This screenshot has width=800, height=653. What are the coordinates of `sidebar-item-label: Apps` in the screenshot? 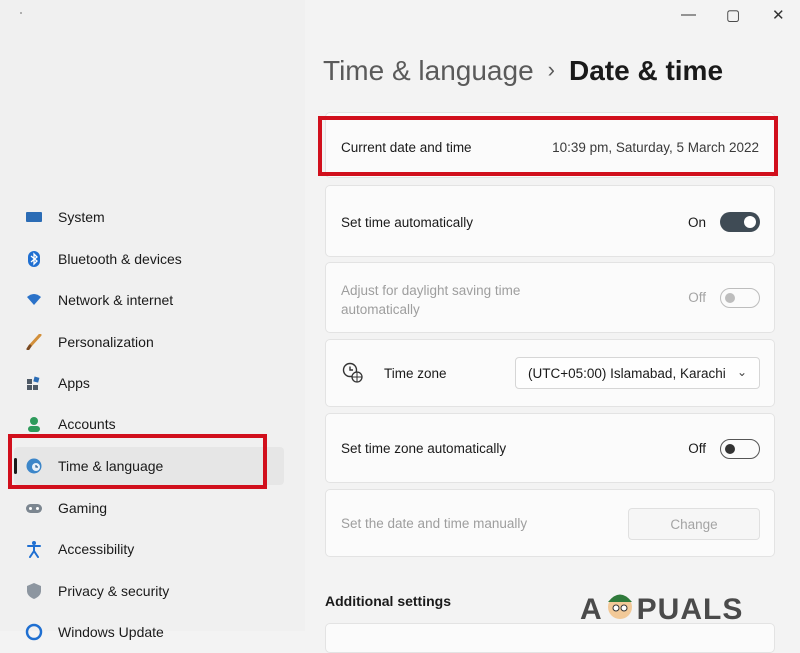 It's located at (74, 383).